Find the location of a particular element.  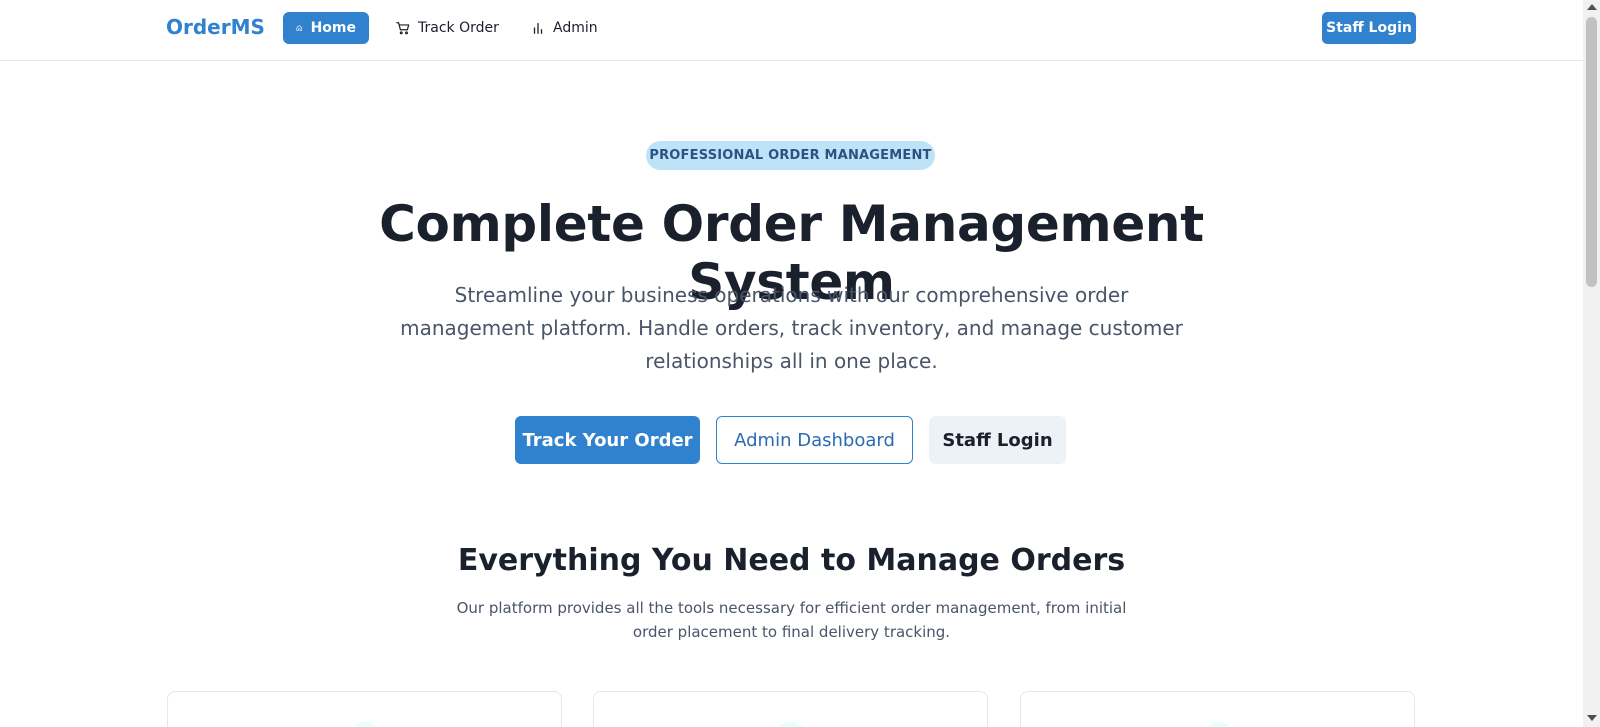

page-scrollbar is located at coordinates (1591, 363).